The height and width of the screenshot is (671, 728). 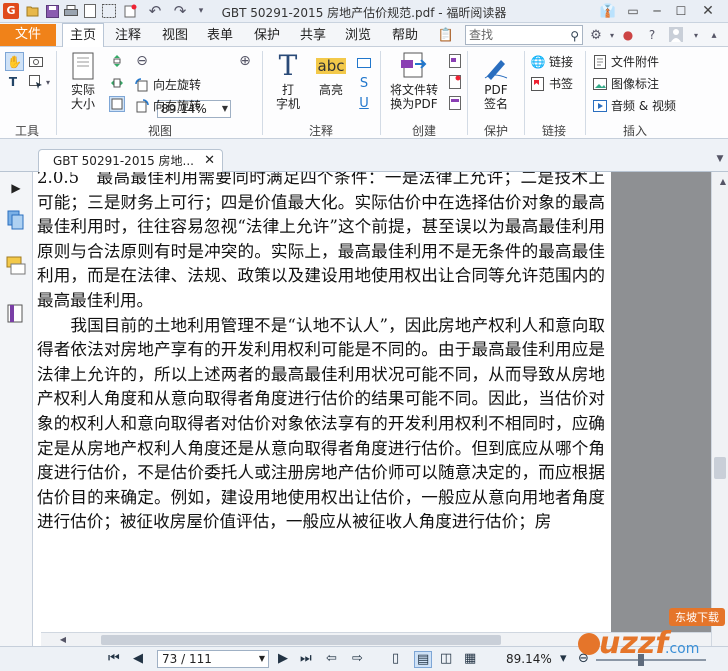 What do you see at coordinates (177, 85) in the screenshot?
I see `rotate-left-label: 向左旋转` at bounding box center [177, 85].